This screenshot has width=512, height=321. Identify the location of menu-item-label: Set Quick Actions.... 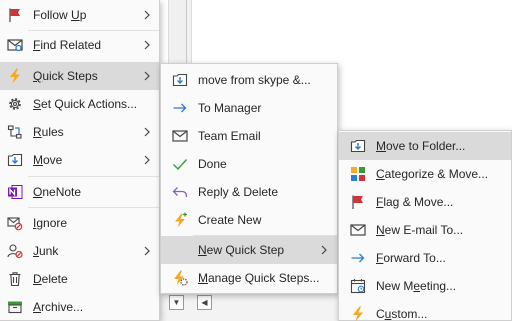
(85, 104).